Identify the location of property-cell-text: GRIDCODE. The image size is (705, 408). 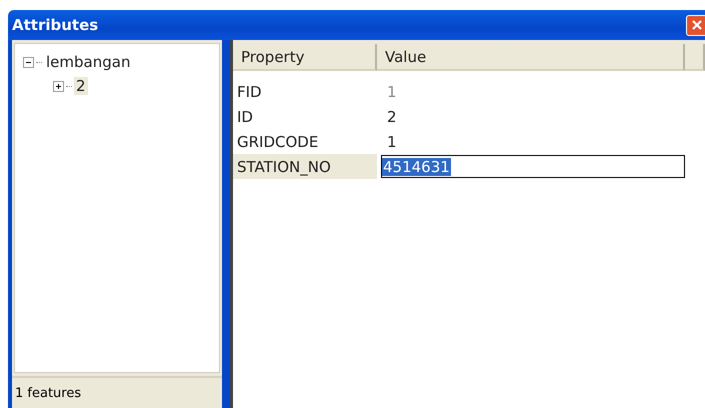
(278, 142).